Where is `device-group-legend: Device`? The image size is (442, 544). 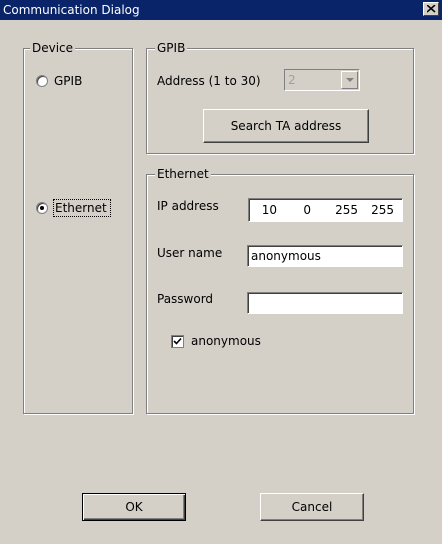
device-group-legend: Device is located at coordinates (53, 48).